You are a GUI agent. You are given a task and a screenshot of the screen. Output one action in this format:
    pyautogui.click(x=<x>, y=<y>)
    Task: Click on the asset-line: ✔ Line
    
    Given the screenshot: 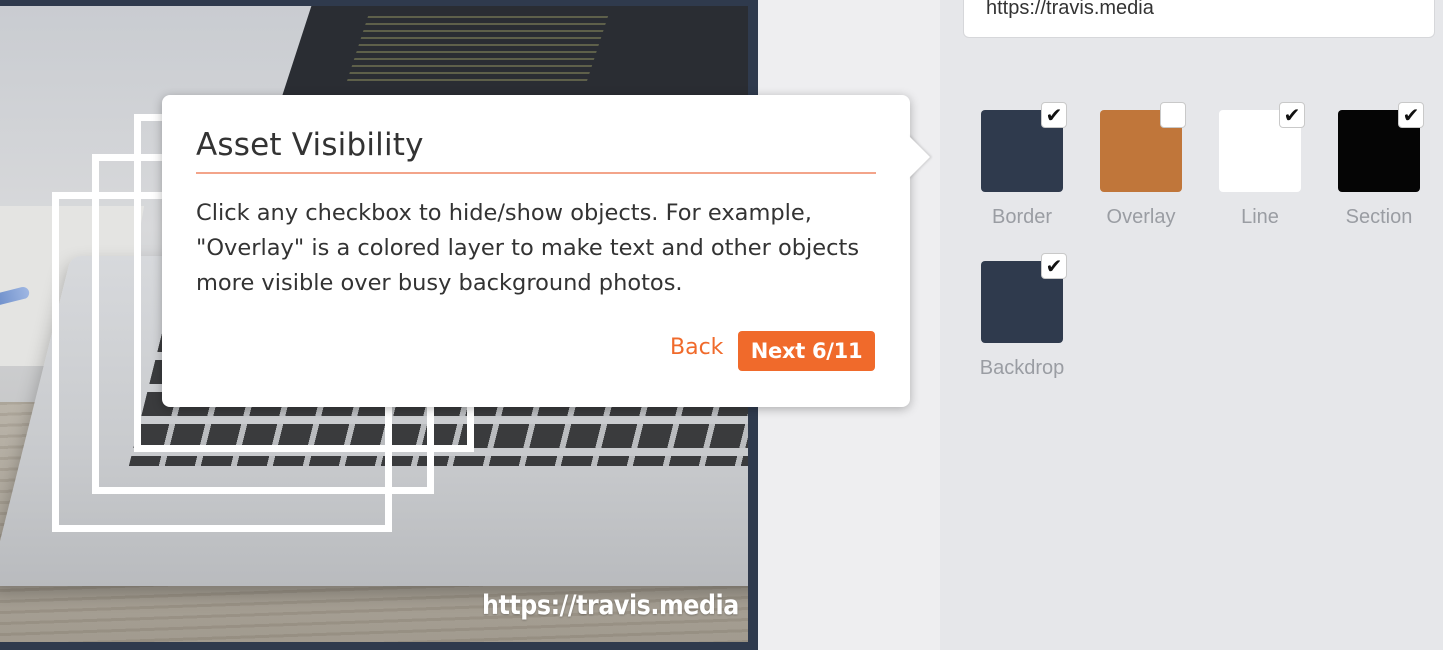 What is the action you would take?
    pyautogui.click(x=1260, y=165)
    